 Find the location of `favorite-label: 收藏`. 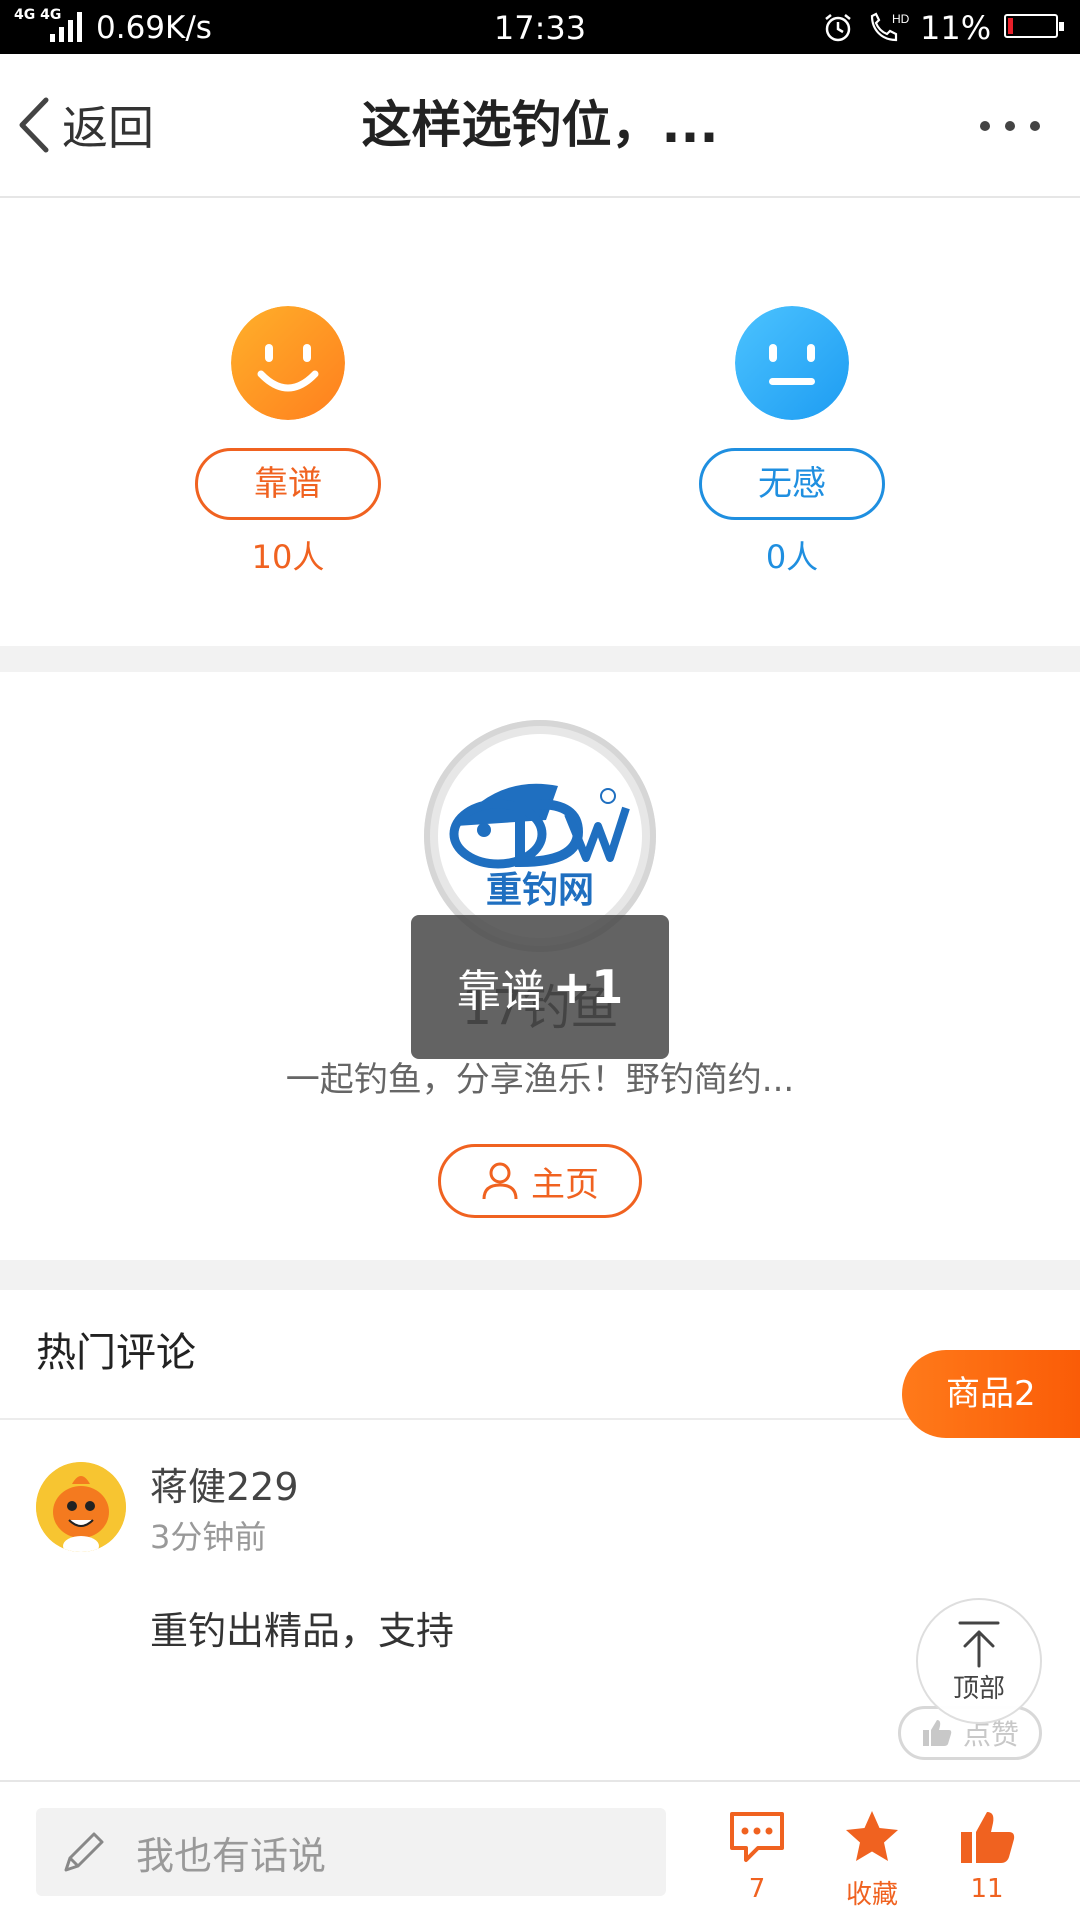

favorite-label: 收藏 is located at coordinates (871, 1895).